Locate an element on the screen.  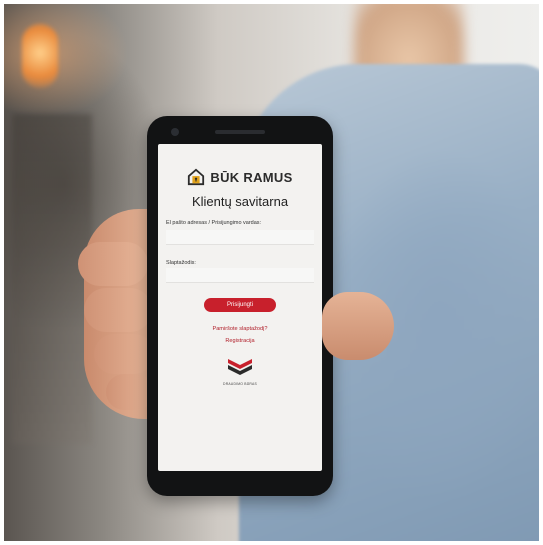
page-title: Klientų savitarna is located at coordinates (240, 201).